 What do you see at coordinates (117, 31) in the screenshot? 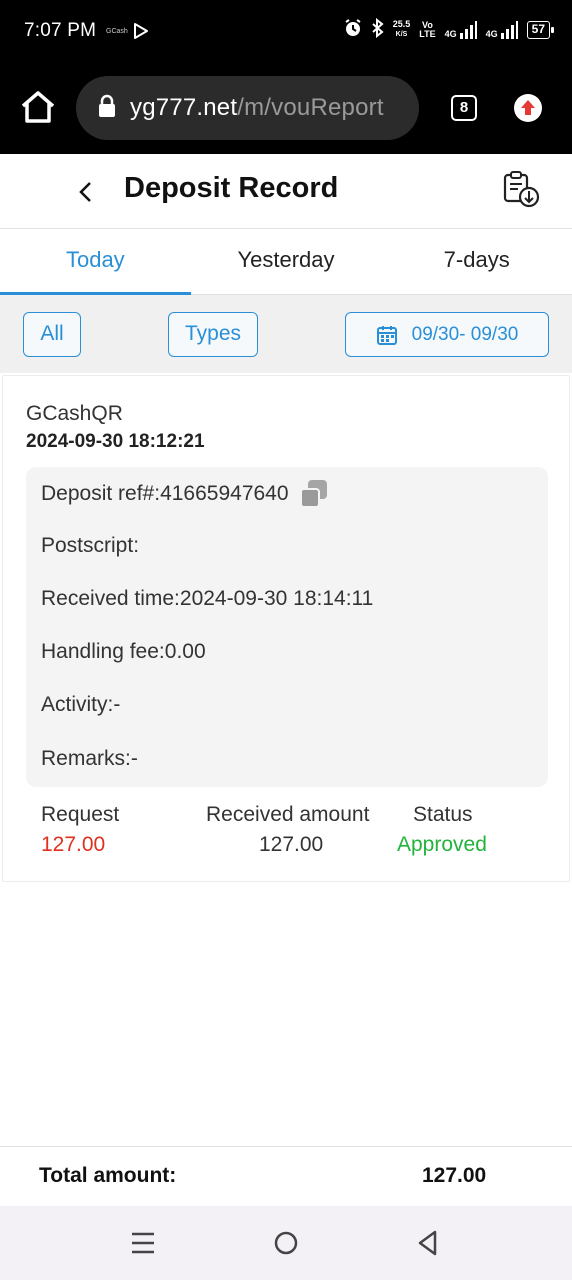
I see `gcash-notification-icon: GCash` at bounding box center [117, 31].